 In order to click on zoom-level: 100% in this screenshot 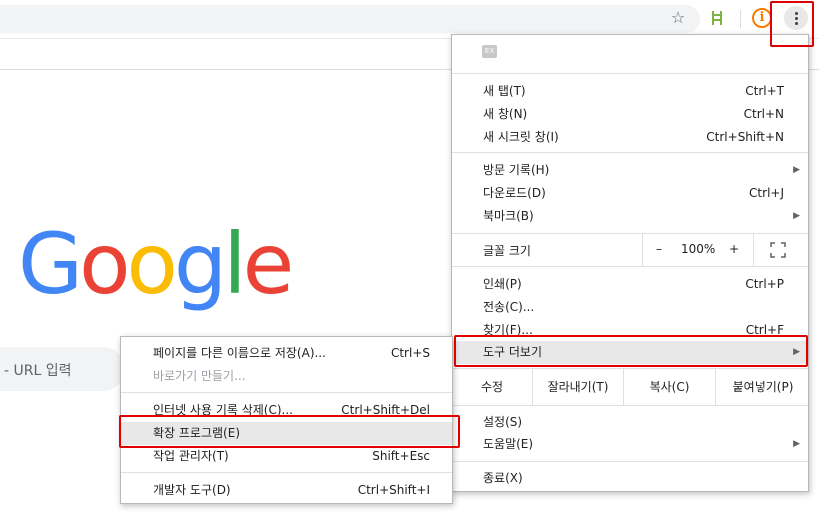, I will do `click(698, 249)`.